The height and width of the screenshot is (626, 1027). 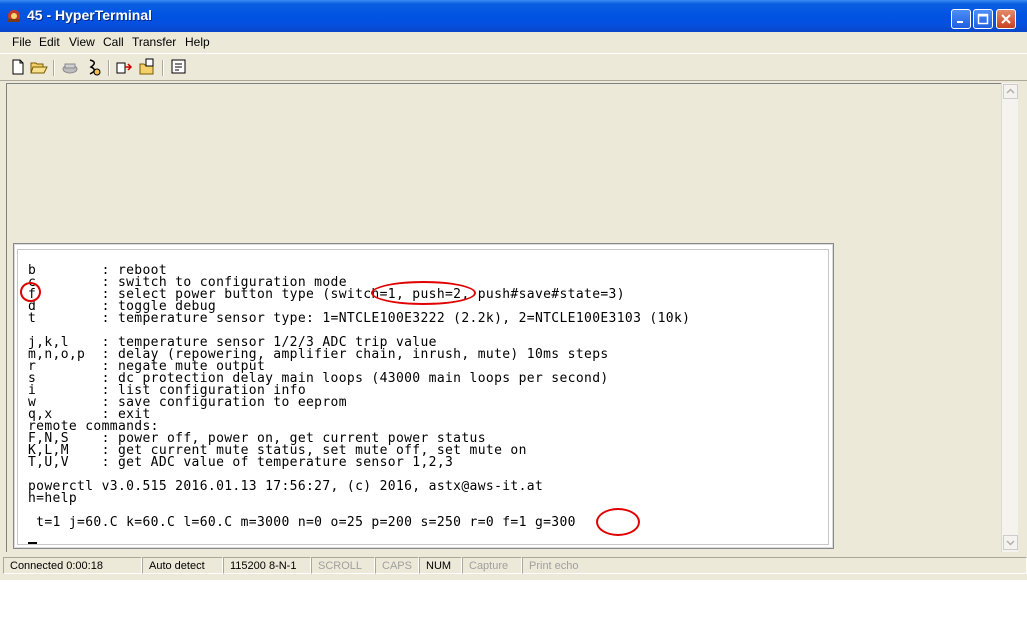 I want to click on menu-file: File, so click(x=21, y=42).